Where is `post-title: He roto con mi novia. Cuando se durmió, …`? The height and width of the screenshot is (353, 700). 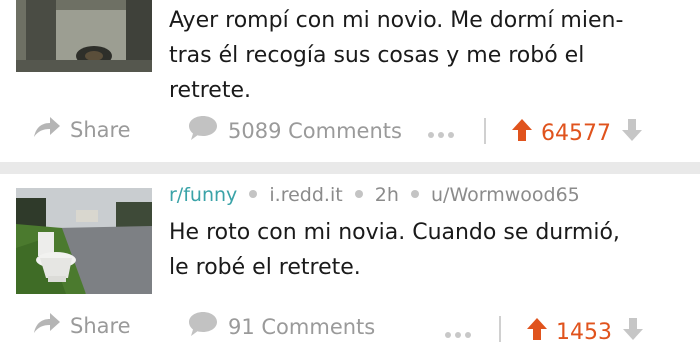
post-title: He roto con mi novia. Cuando se durmió, … is located at coordinates (431, 250).